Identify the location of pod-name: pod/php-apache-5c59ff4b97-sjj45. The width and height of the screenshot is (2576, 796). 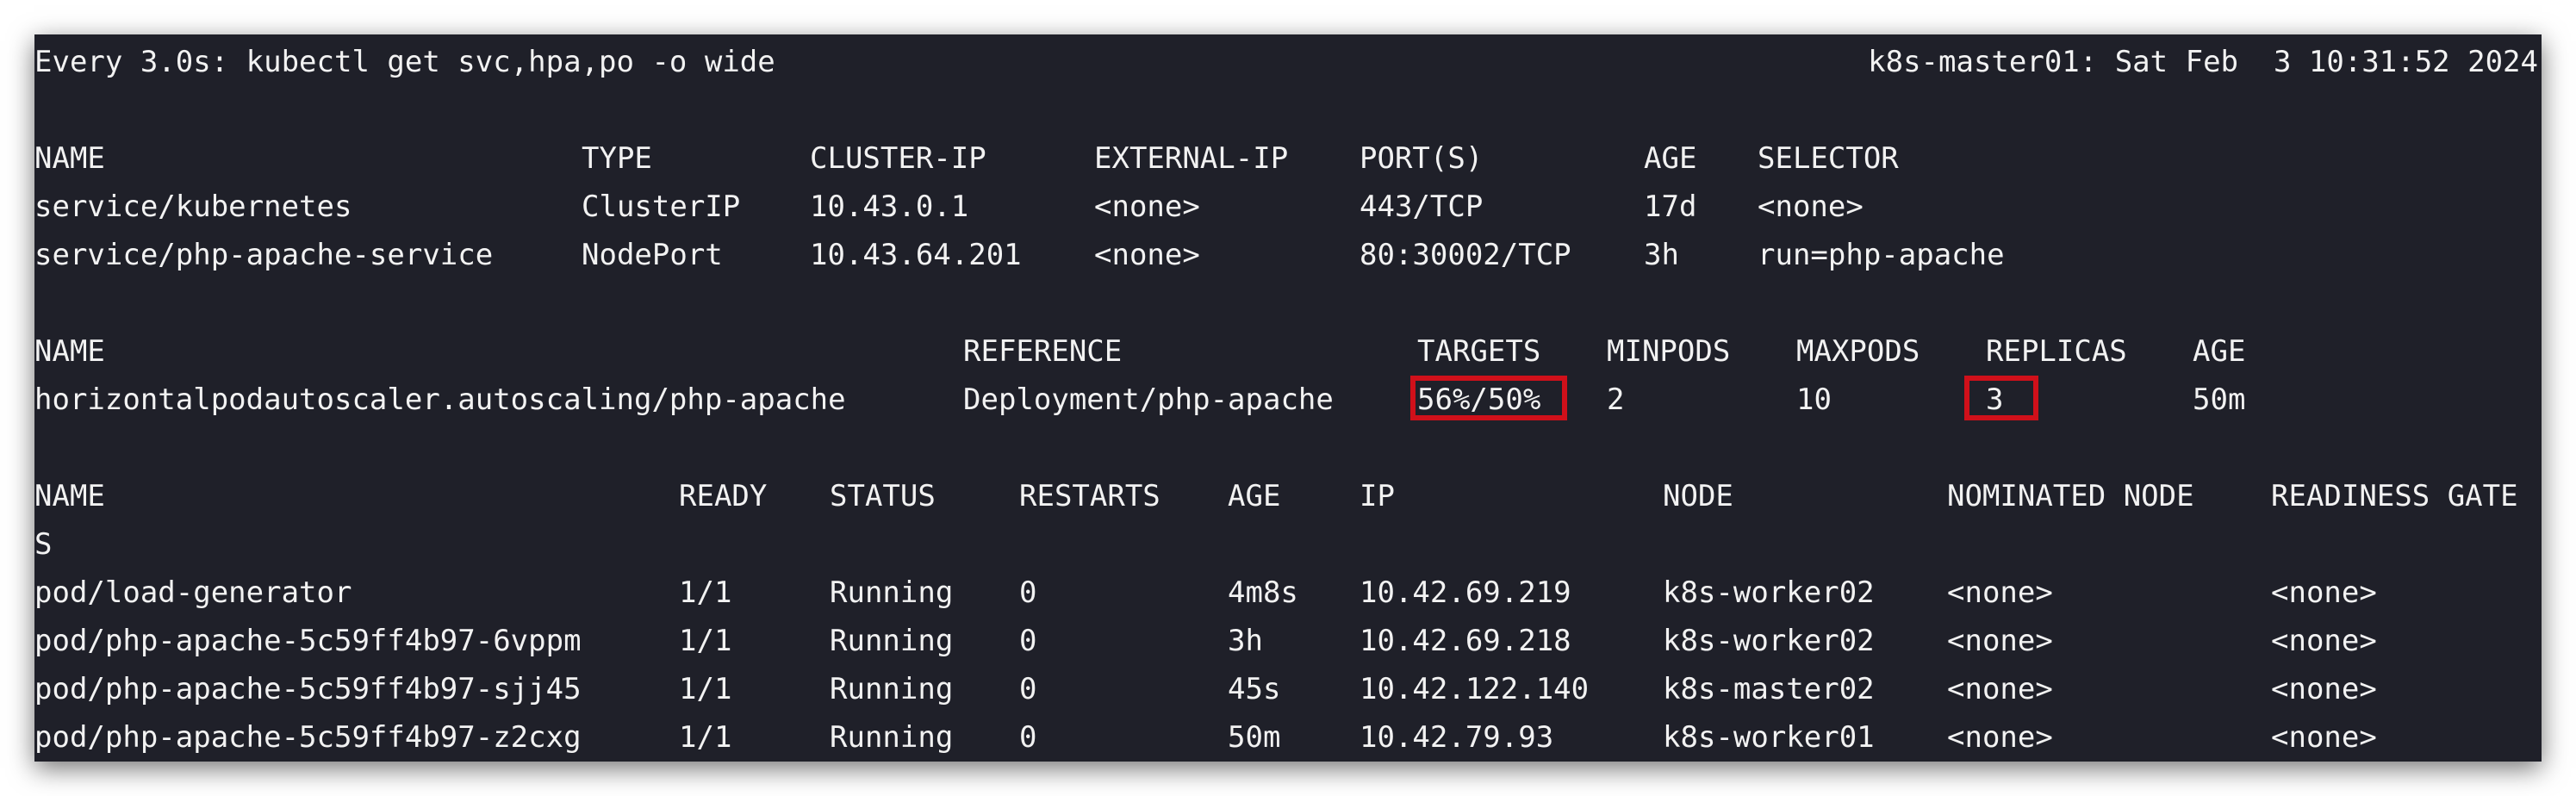
(308, 689).